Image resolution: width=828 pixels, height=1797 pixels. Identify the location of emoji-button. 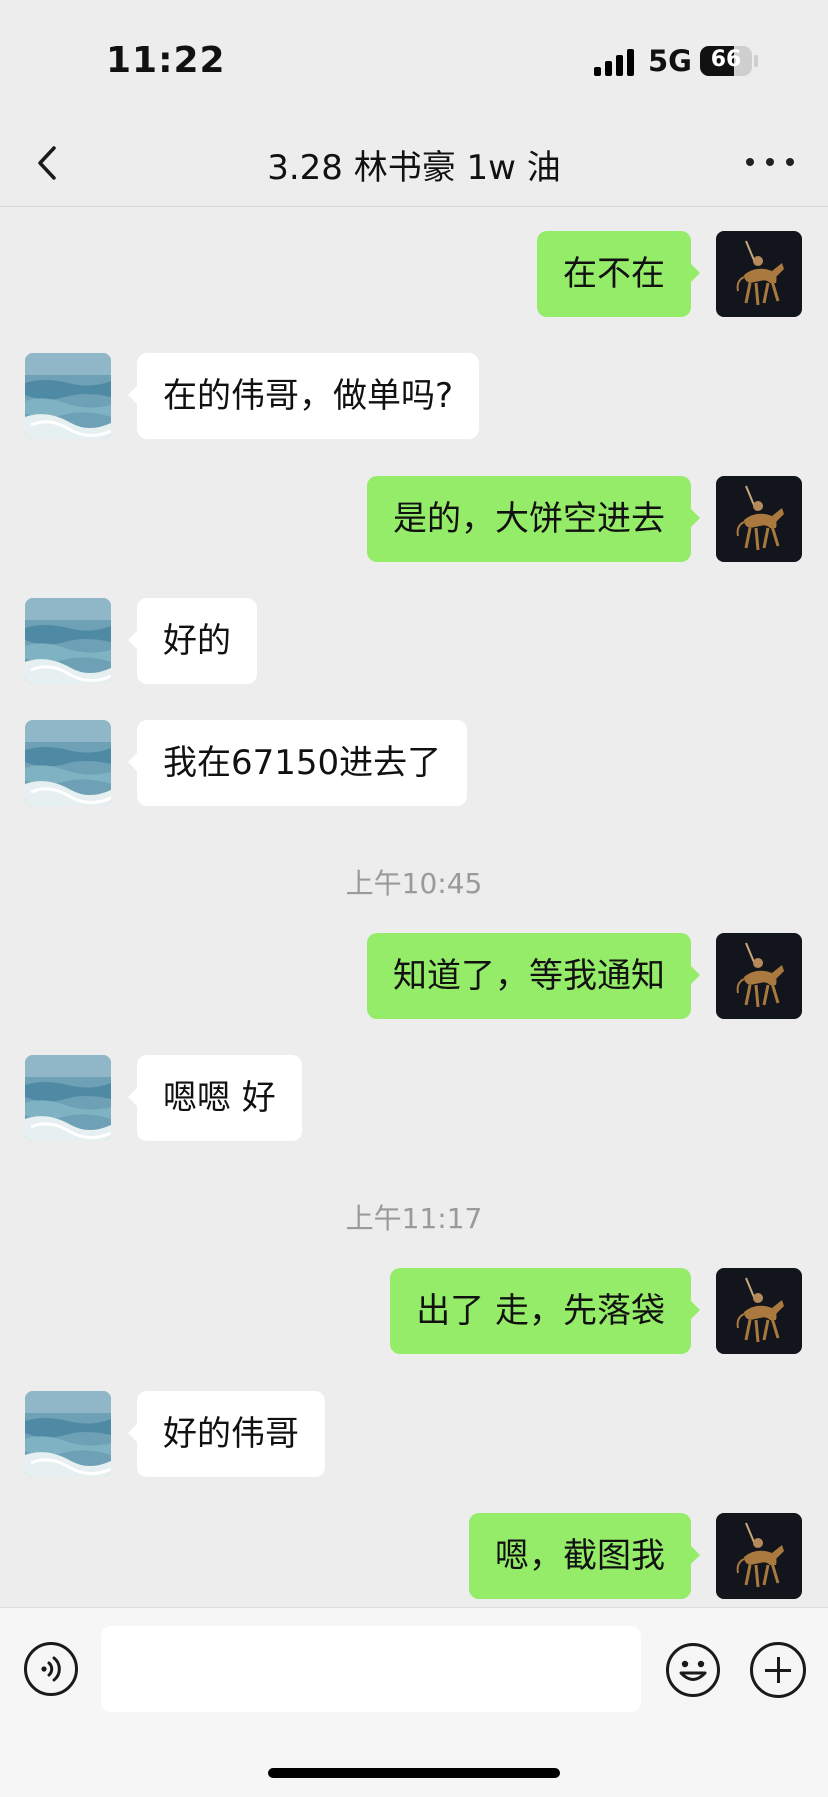
(693, 1670).